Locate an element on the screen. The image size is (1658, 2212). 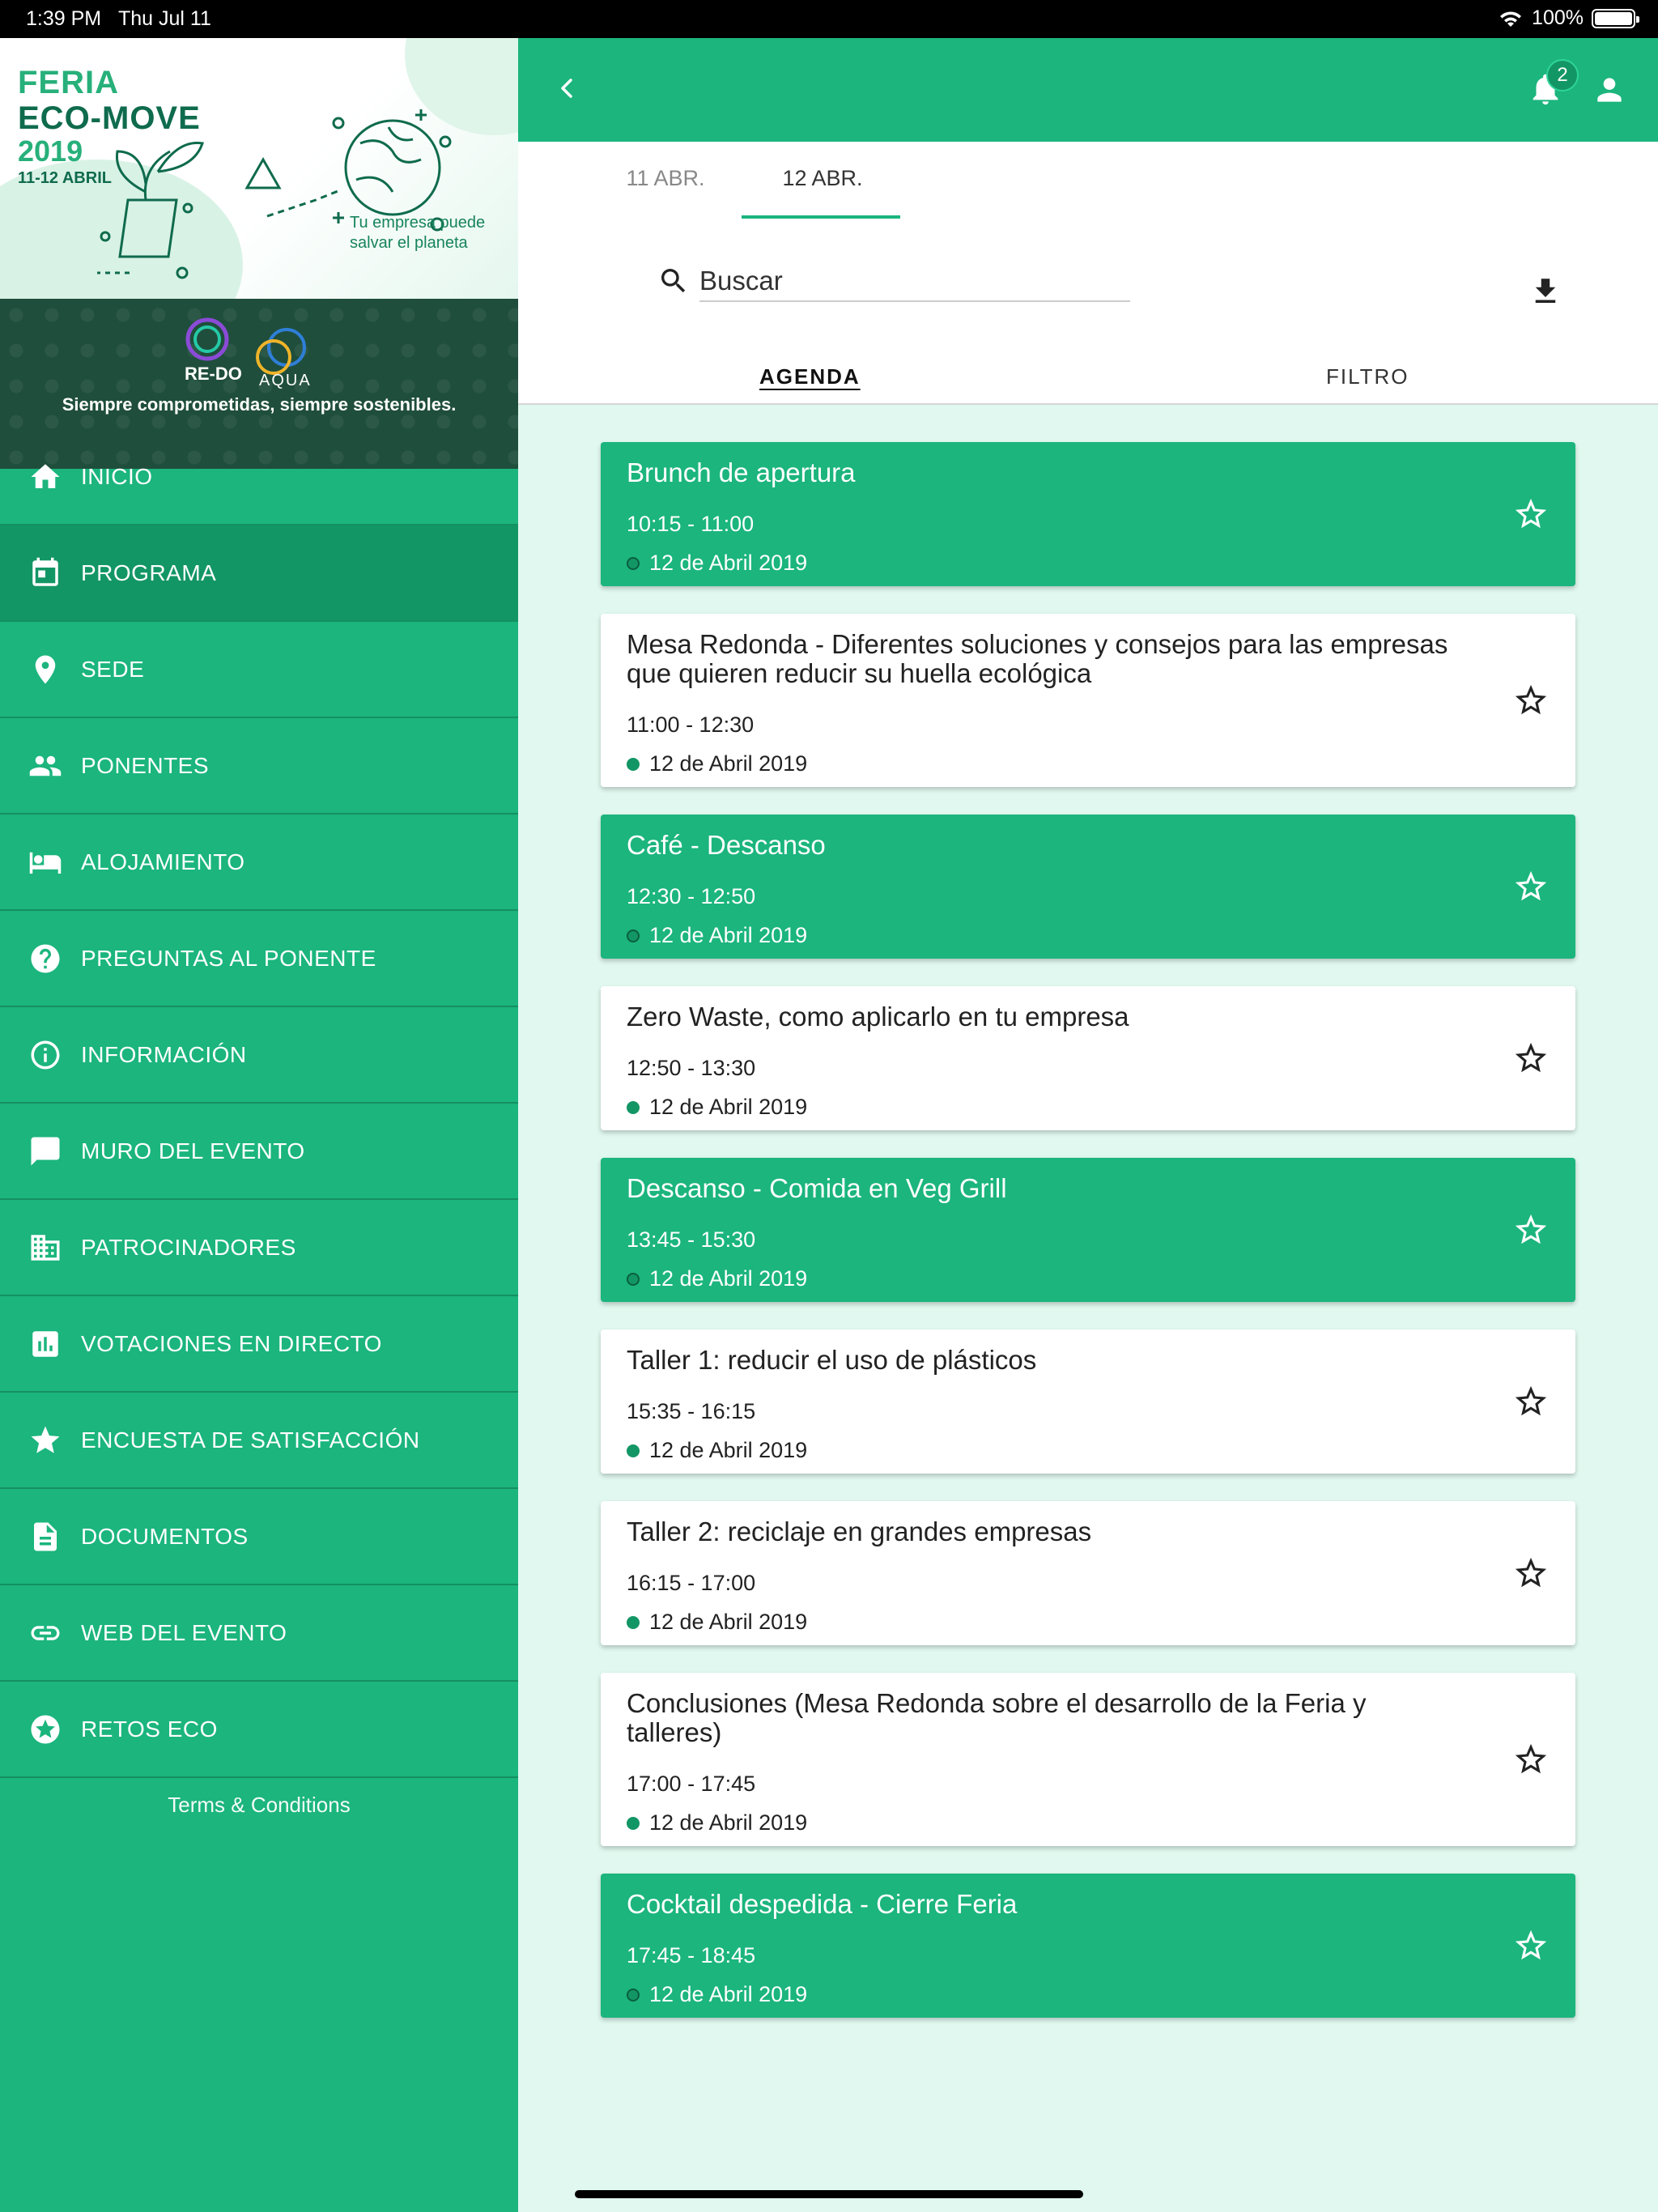
sidebar-item-muro-del-evento: MURO DEL EVENTO is located at coordinates (259, 1152).